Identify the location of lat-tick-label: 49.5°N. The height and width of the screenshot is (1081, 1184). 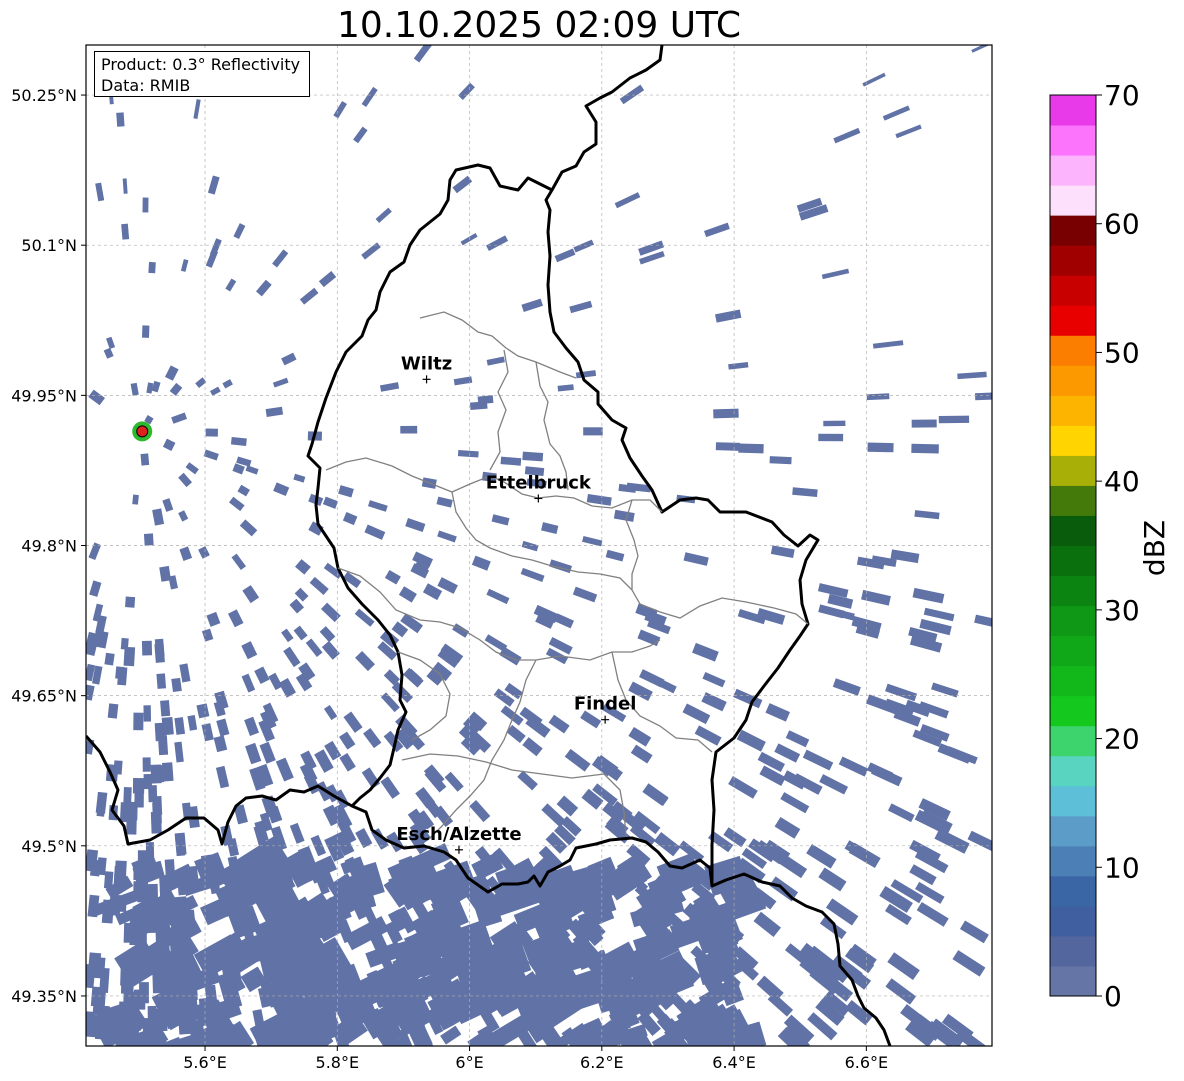
(49, 846).